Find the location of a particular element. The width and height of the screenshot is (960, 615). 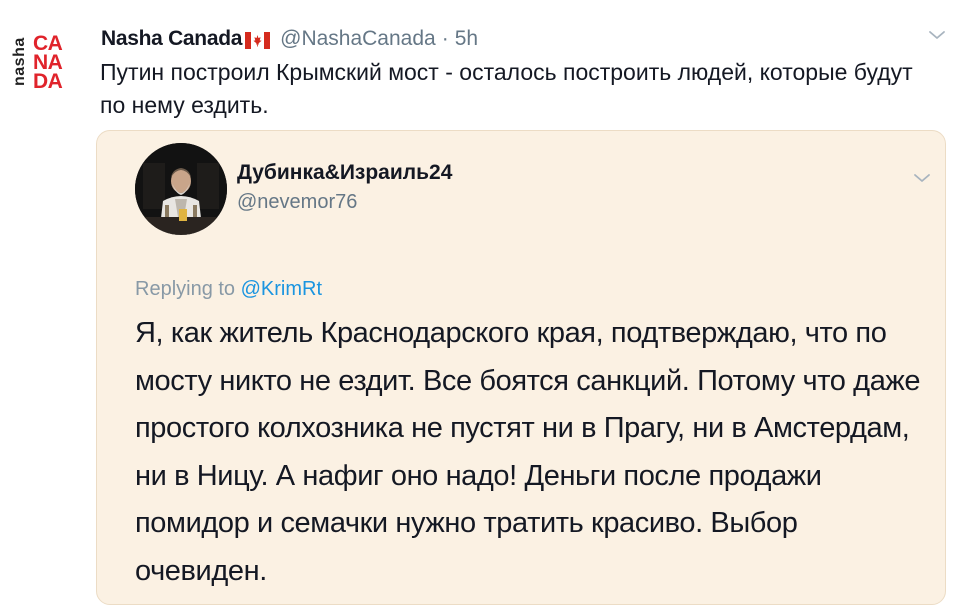

author-name: Nasha Canada is located at coordinates (171, 39).